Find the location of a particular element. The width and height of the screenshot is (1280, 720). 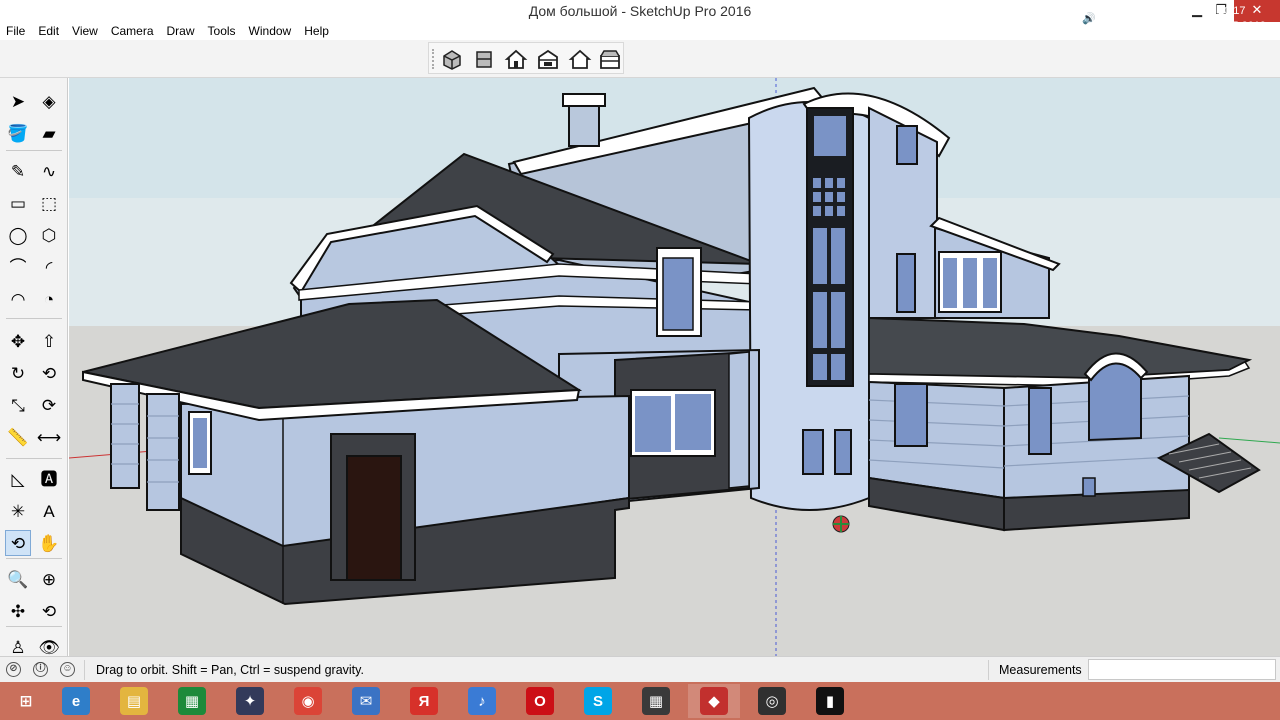

audio-player-icon: ♪ is located at coordinates (482, 701).